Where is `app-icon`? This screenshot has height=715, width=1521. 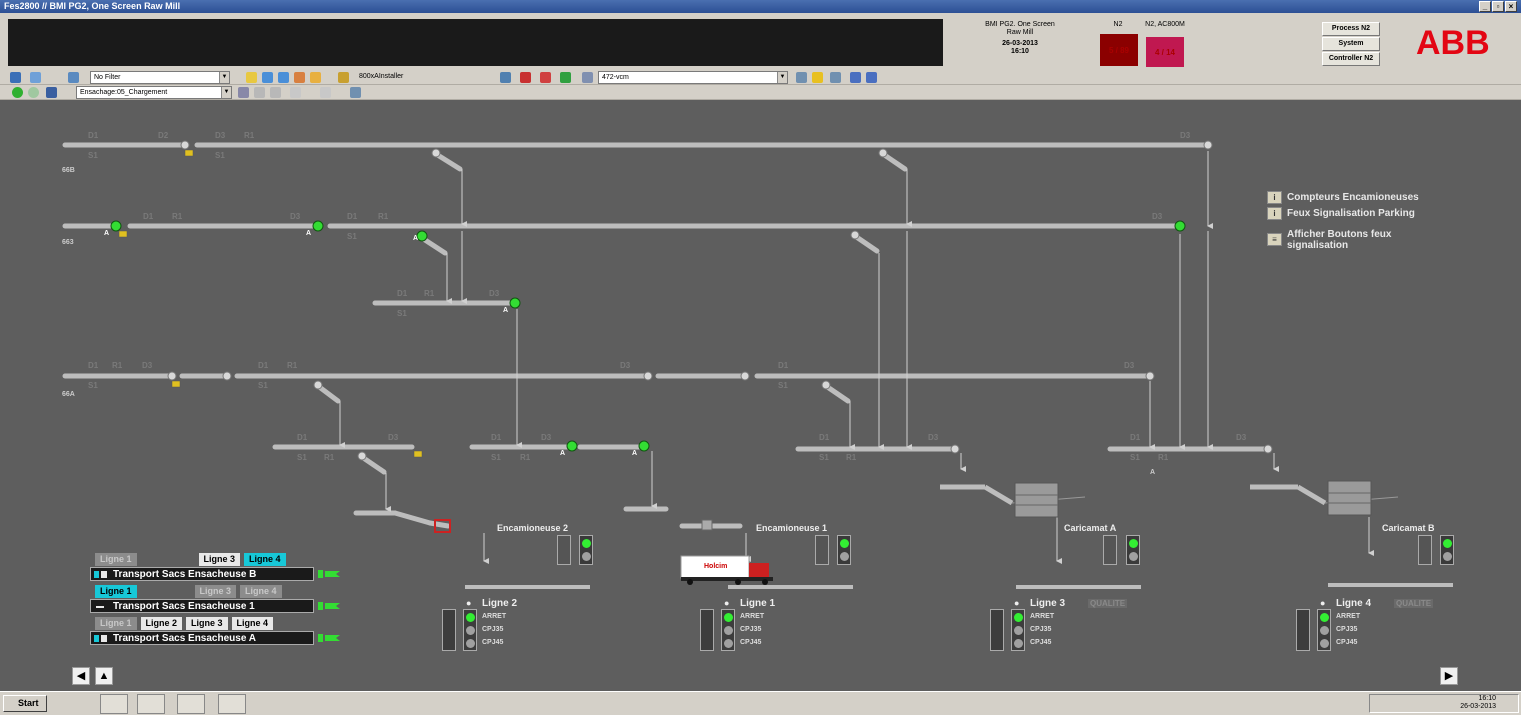
app-icon is located at coordinates (114, 704).